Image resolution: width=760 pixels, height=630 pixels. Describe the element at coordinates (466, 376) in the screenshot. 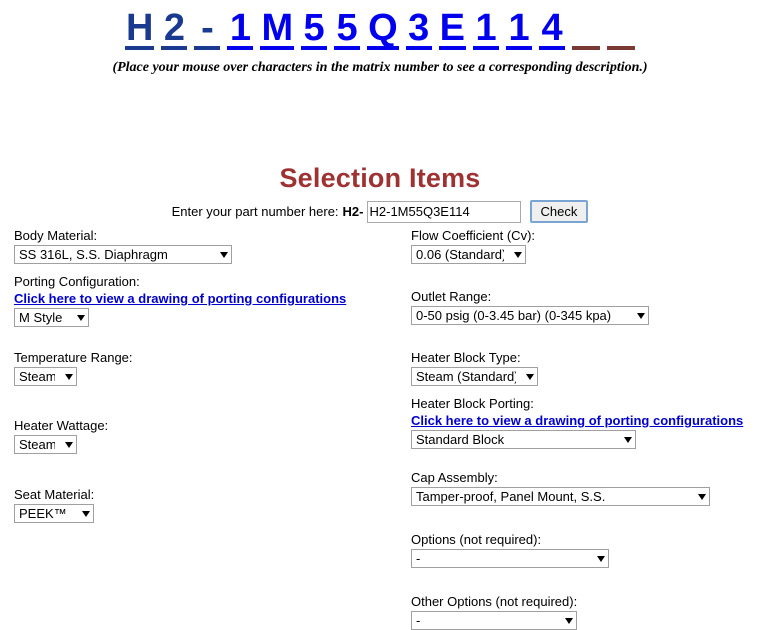

I see `heater-block-type-value: Steam (Standard)` at that location.